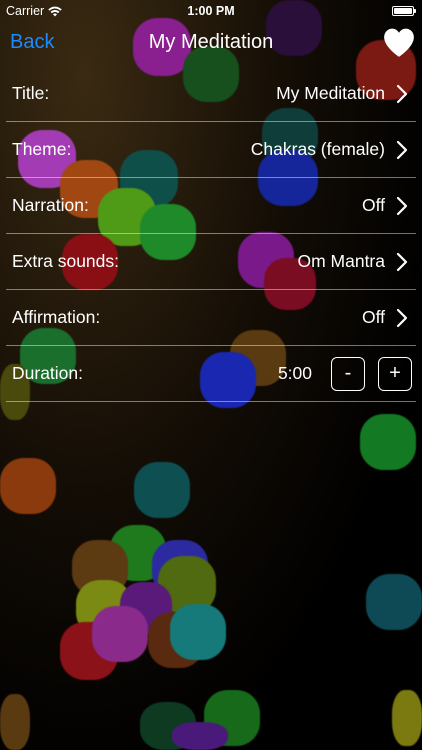 The width and height of the screenshot is (422, 750). I want to click on battery-icon, so click(404, 11).